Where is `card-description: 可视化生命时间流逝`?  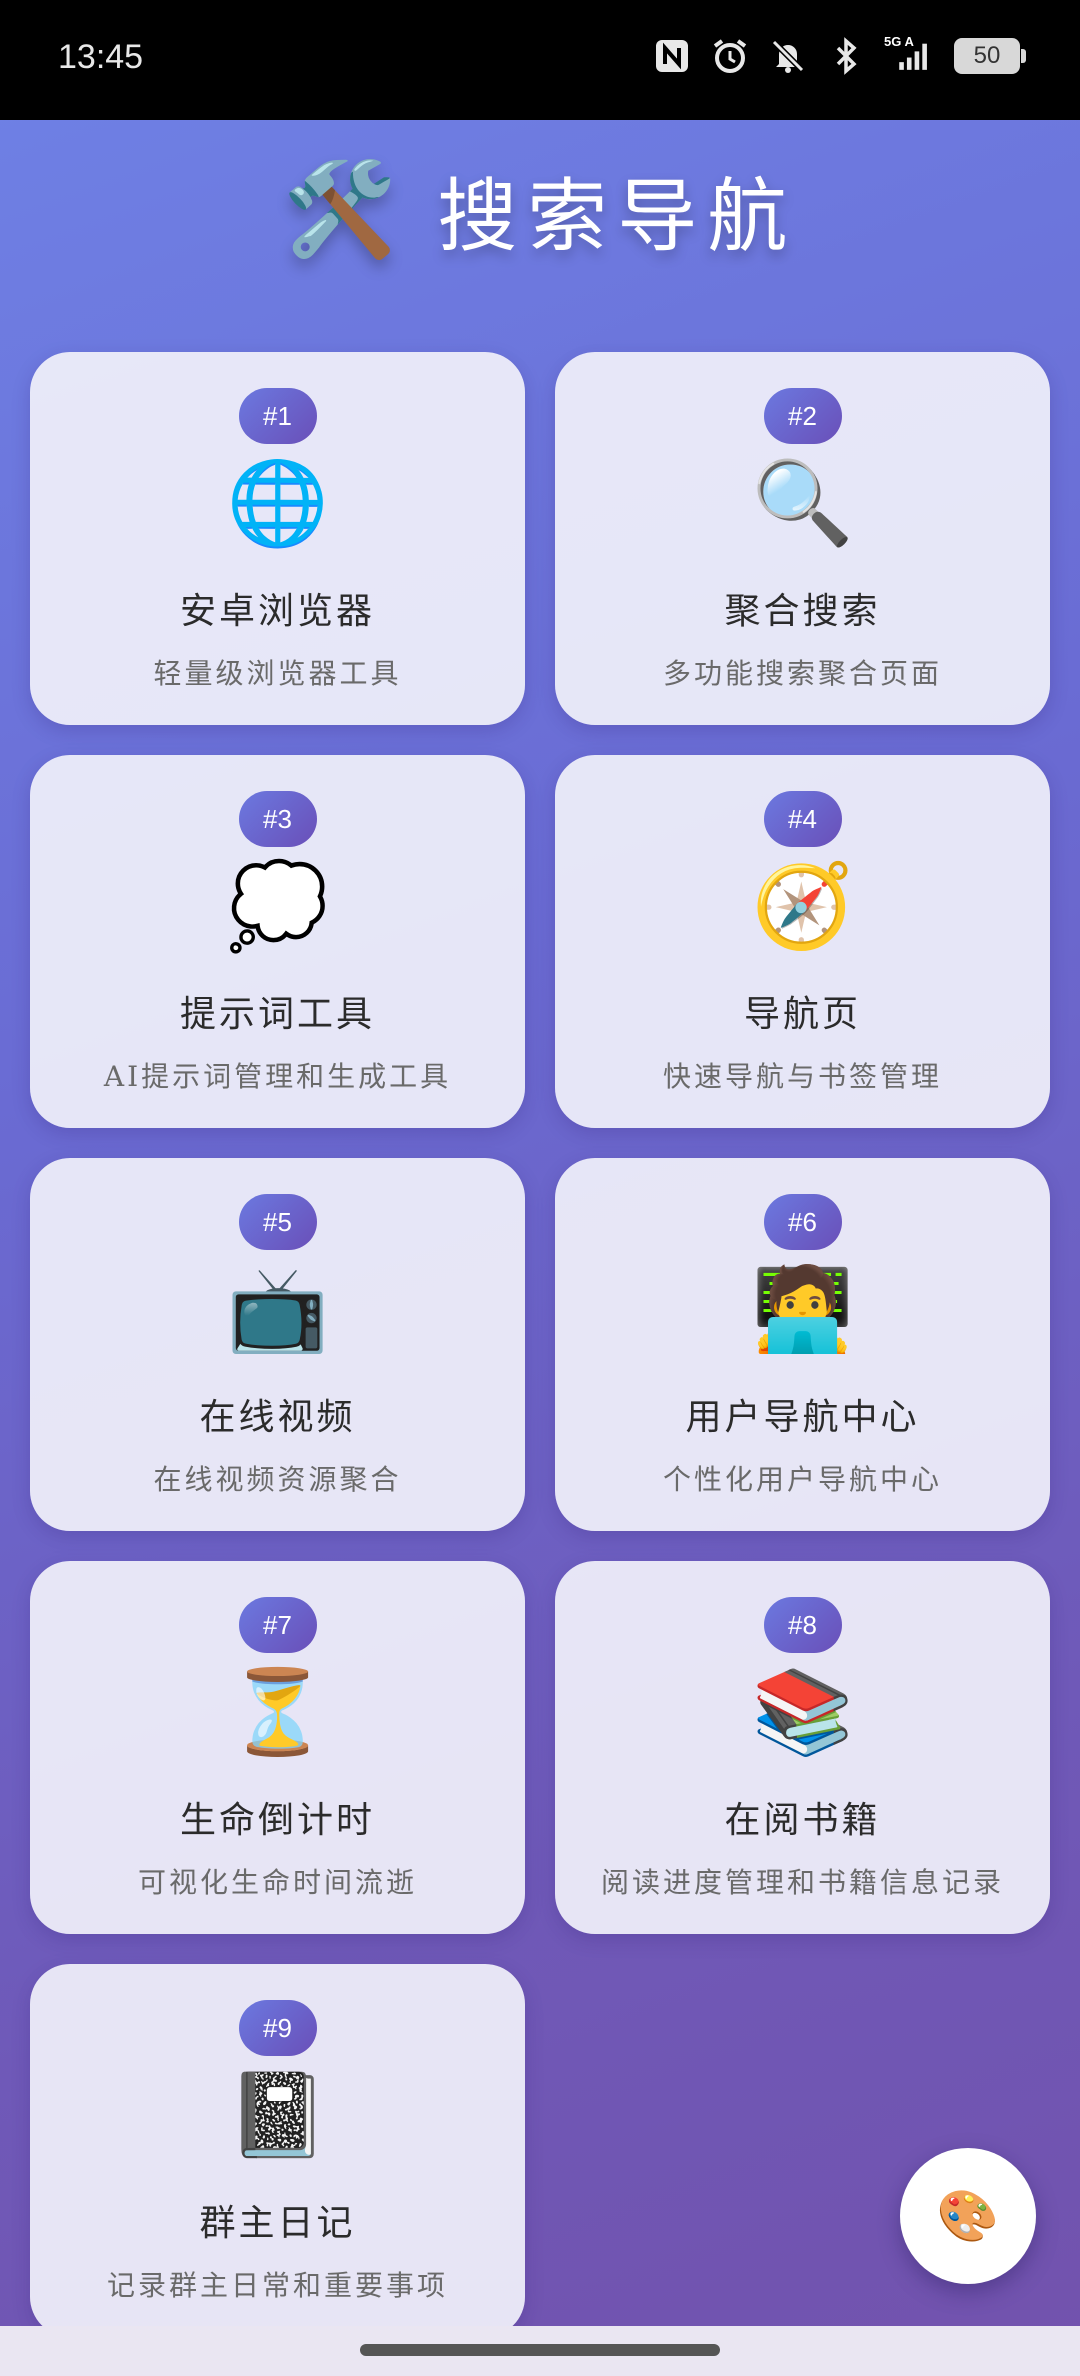 card-description: 可视化生命时间流逝 is located at coordinates (277, 1882).